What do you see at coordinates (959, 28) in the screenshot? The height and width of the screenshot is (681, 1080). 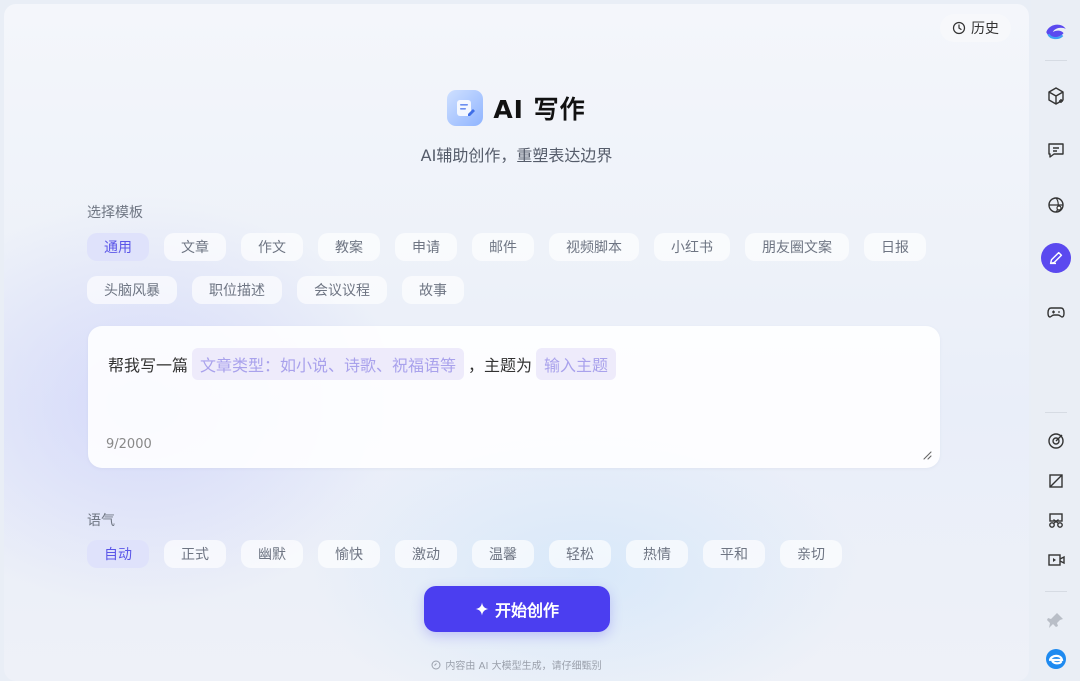 I see `clock-icon` at bounding box center [959, 28].